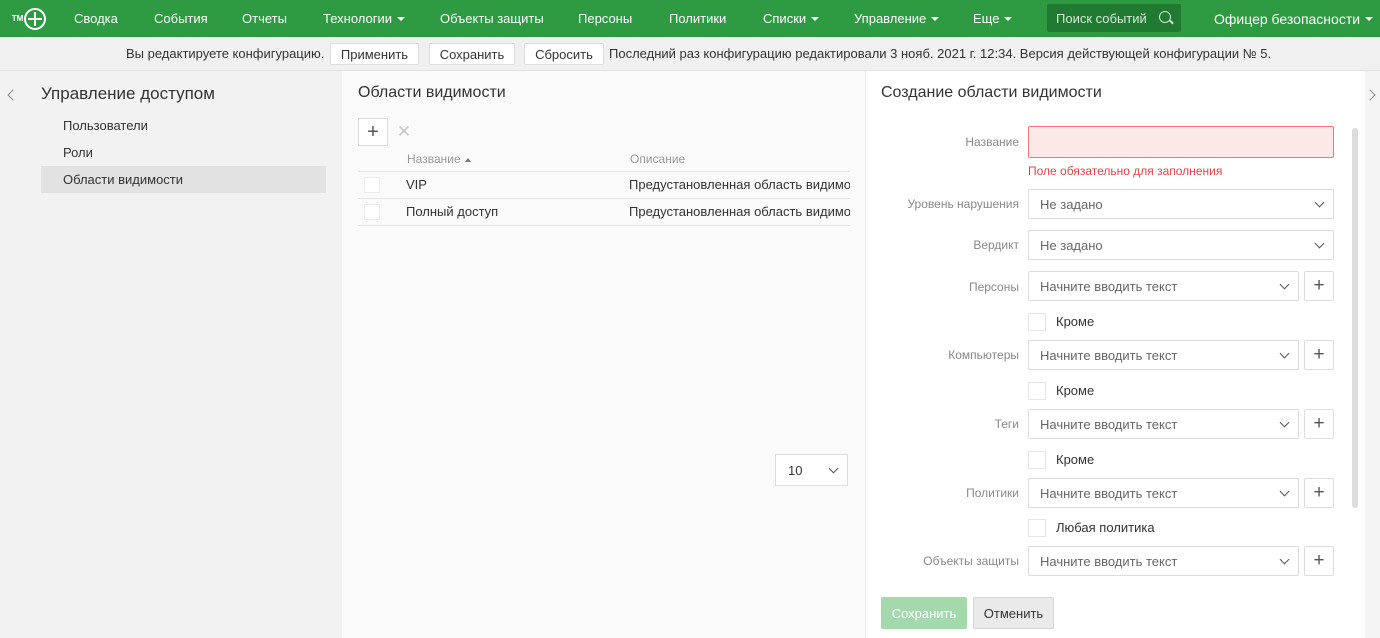 Image resolution: width=1380 pixels, height=638 pixels. What do you see at coordinates (183, 125) in the screenshot?
I see `sidebar-item-users: Пользователи` at bounding box center [183, 125].